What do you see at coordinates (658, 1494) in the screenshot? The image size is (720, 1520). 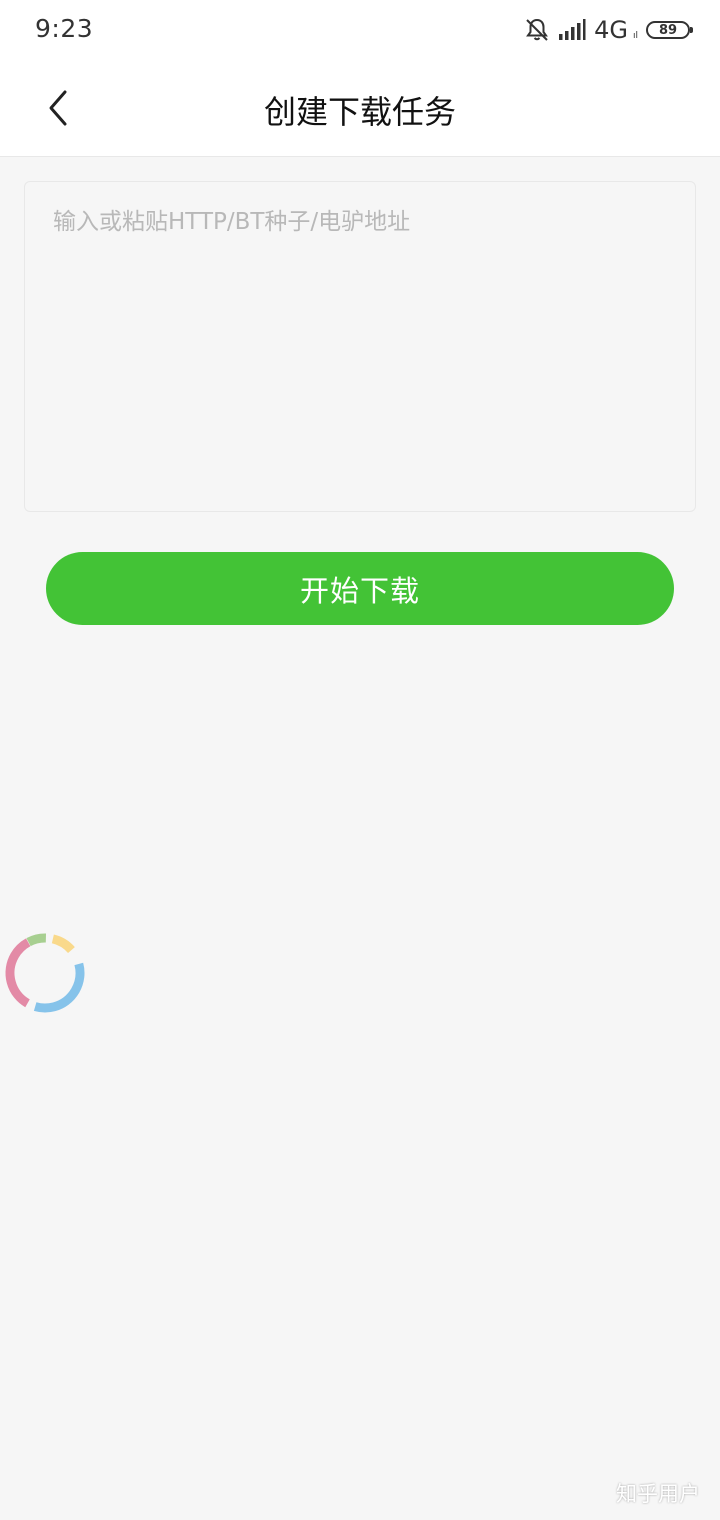 I see `watermark: 知乎用户` at bounding box center [658, 1494].